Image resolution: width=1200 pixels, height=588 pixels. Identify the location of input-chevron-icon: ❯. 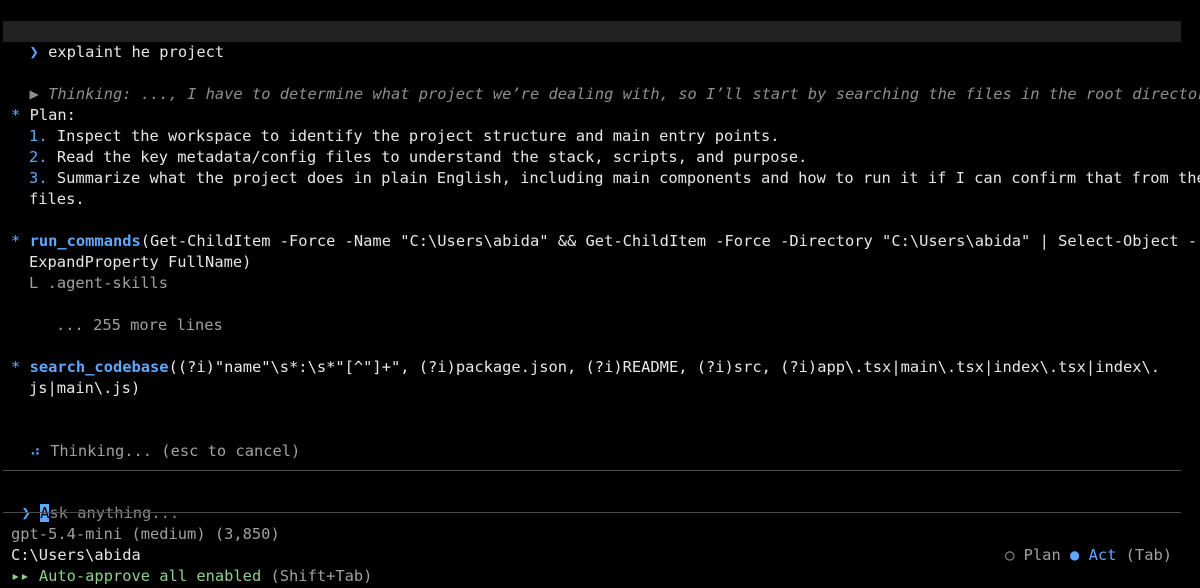
(26, 513).